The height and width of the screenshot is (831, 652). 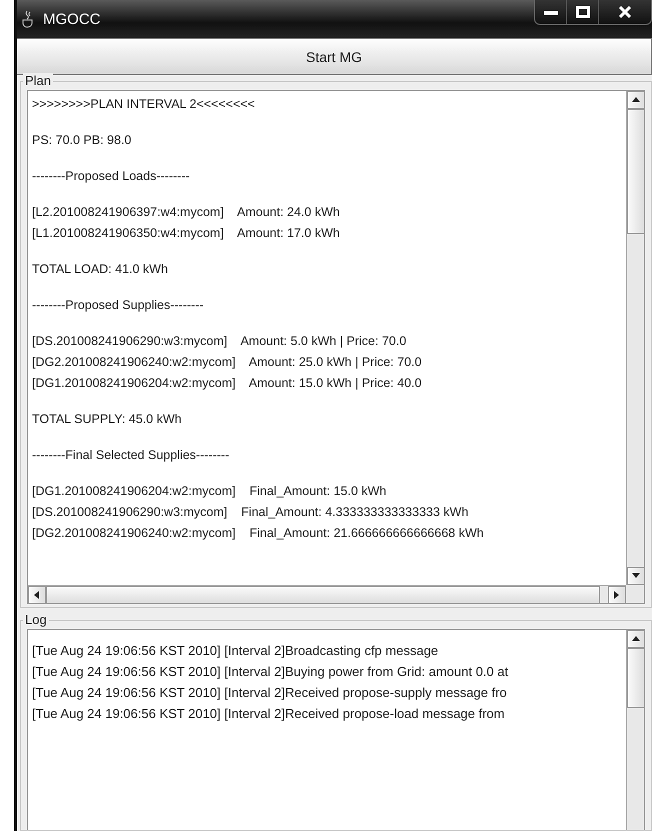 I want to click on plan-line: [DG1.201008241906204:w2:mycom] Amount: 15.0 kWh | Price: 40.0, so click(x=227, y=383).